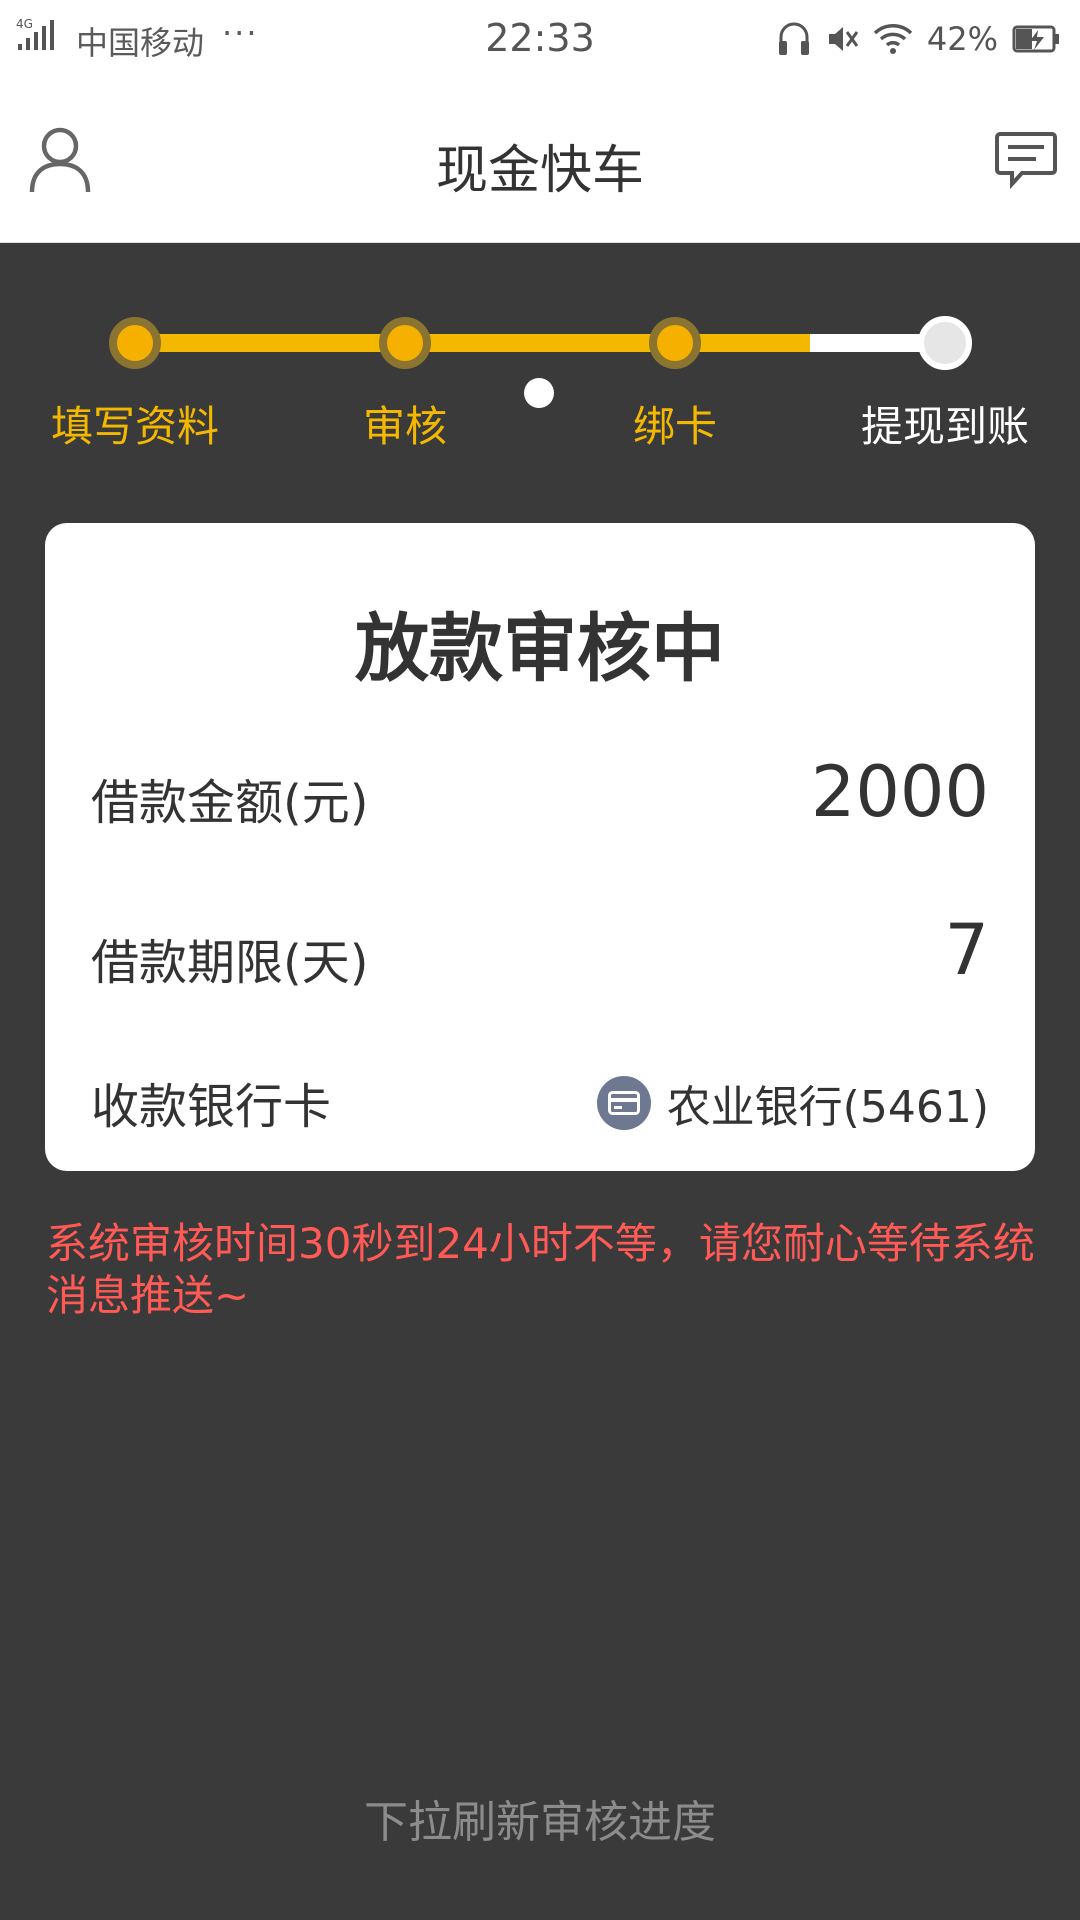 Image resolution: width=1080 pixels, height=1920 pixels. Describe the element at coordinates (539, 171) in the screenshot. I see `page-title: 现金快车` at that location.